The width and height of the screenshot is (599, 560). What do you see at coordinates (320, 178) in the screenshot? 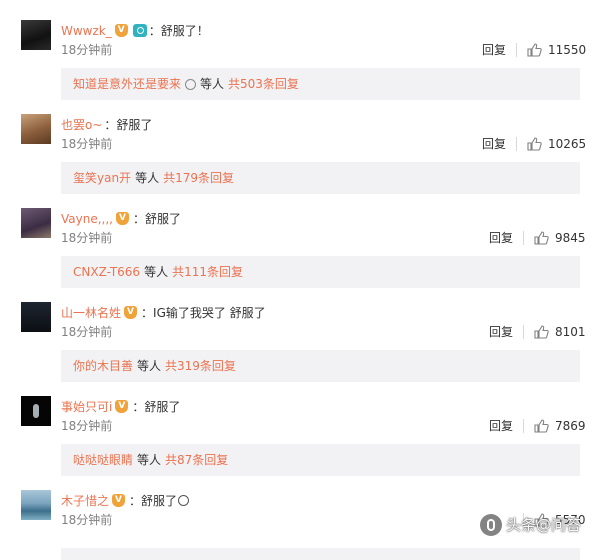
I see `reply-preview: 玺笑yan开 等人 共179条回复` at bounding box center [320, 178].